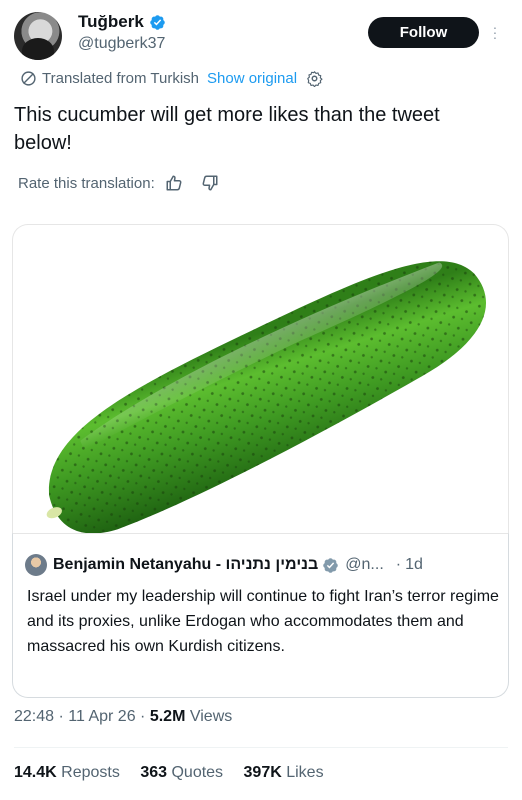 The image size is (522, 800). I want to click on tweet-header: Tuğberk @tugberk37 Follow · · ·, so click(261, 33).